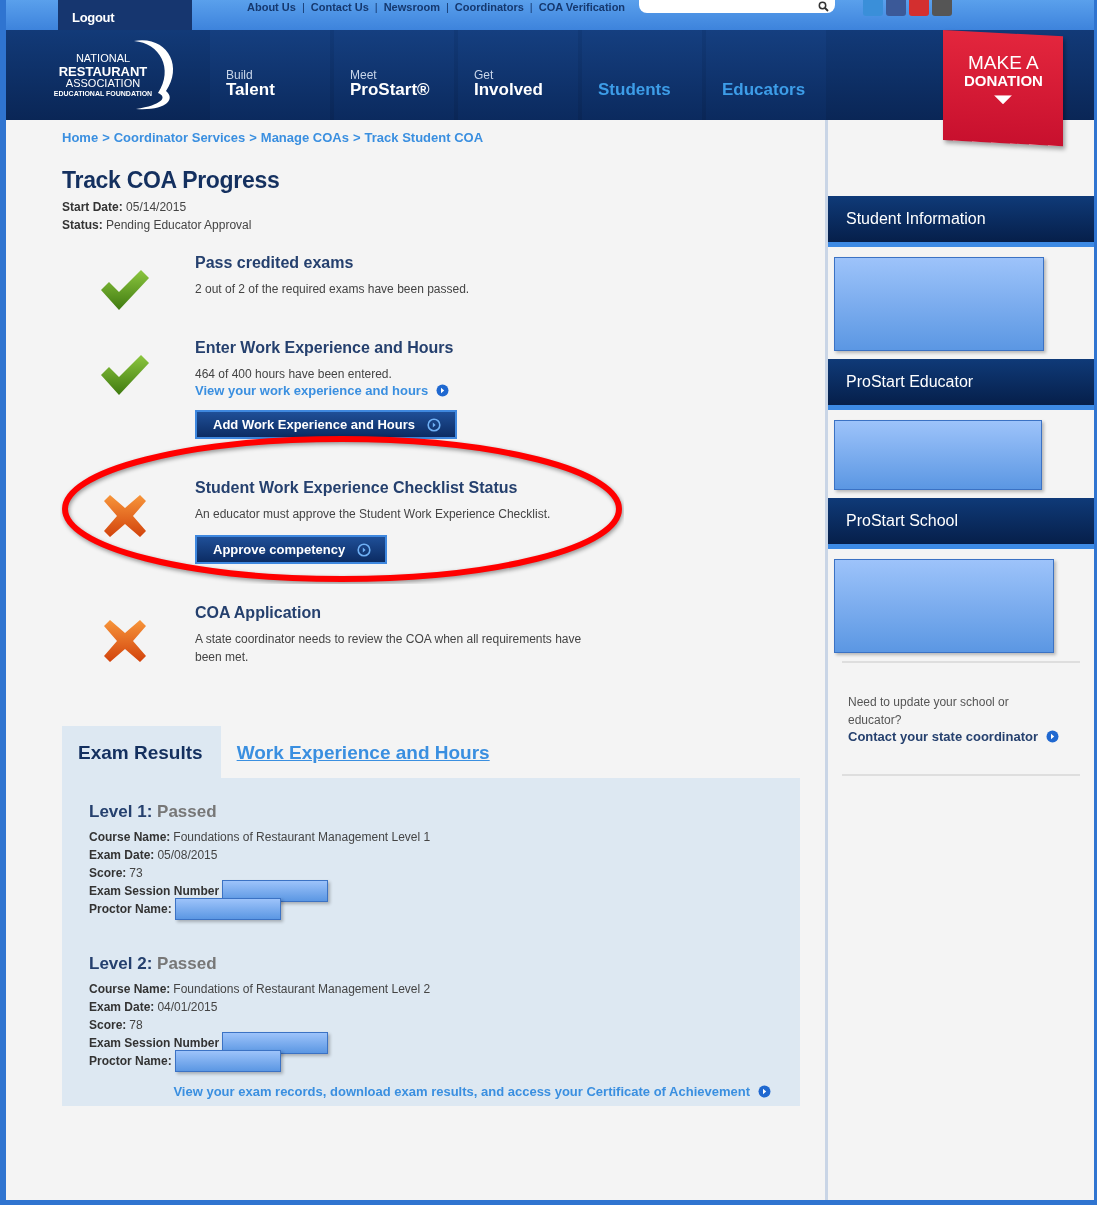 The height and width of the screenshot is (1205, 1097). What do you see at coordinates (125, 15) in the screenshot?
I see `logout-link: Logout` at bounding box center [125, 15].